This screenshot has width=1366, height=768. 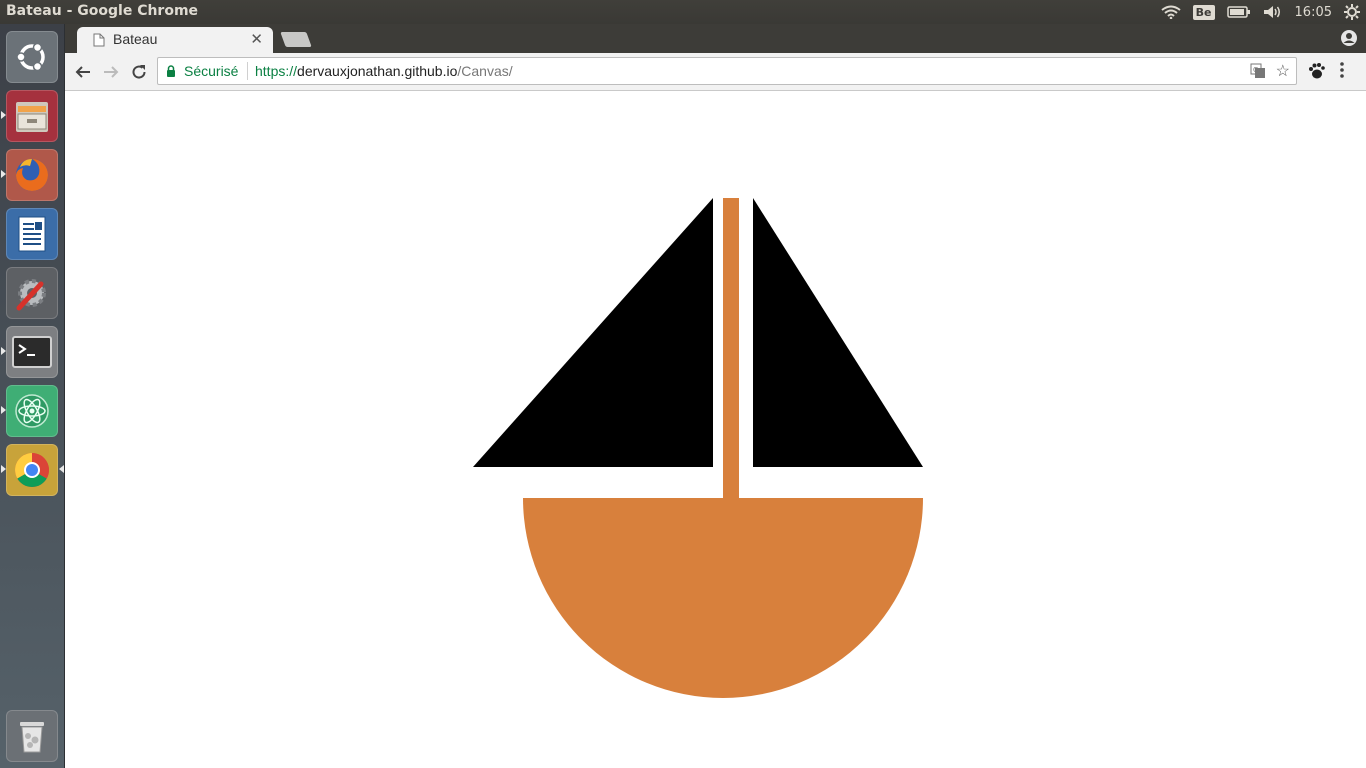 What do you see at coordinates (1349, 38) in the screenshot?
I see `profile-avatar-icon` at bounding box center [1349, 38].